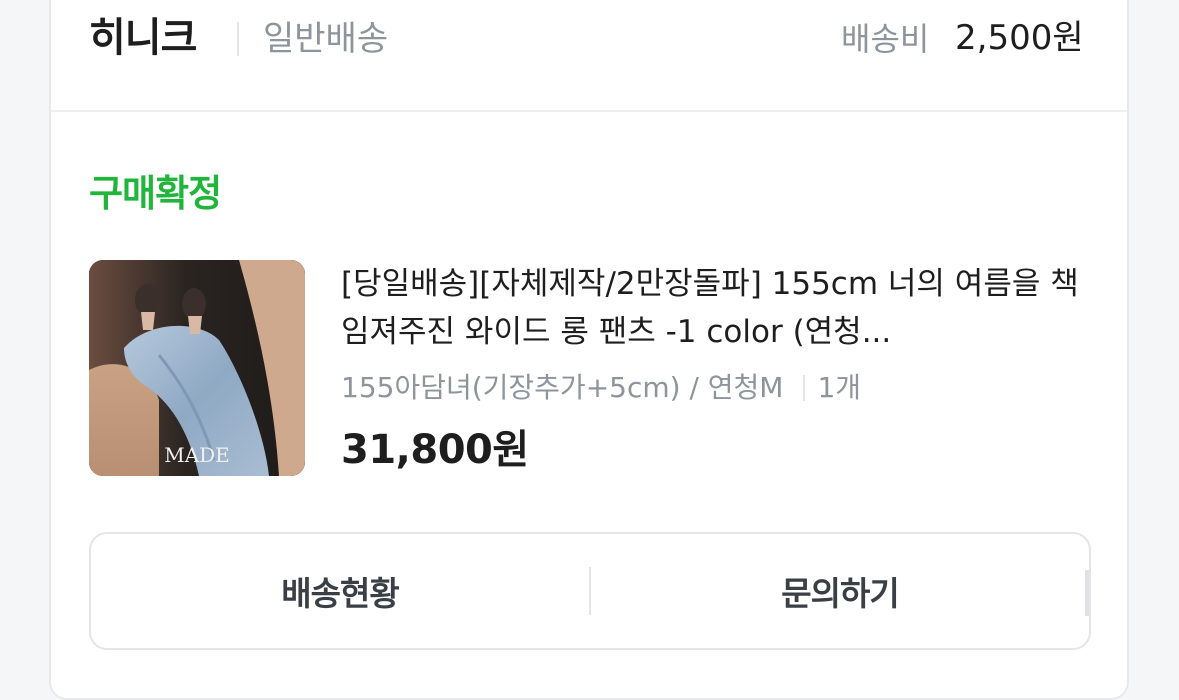 Image resolution: width=1179 pixels, height=700 pixels. Describe the element at coordinates (435, 450) in the screenshot. I see `product-price: 31,800원` at that location.